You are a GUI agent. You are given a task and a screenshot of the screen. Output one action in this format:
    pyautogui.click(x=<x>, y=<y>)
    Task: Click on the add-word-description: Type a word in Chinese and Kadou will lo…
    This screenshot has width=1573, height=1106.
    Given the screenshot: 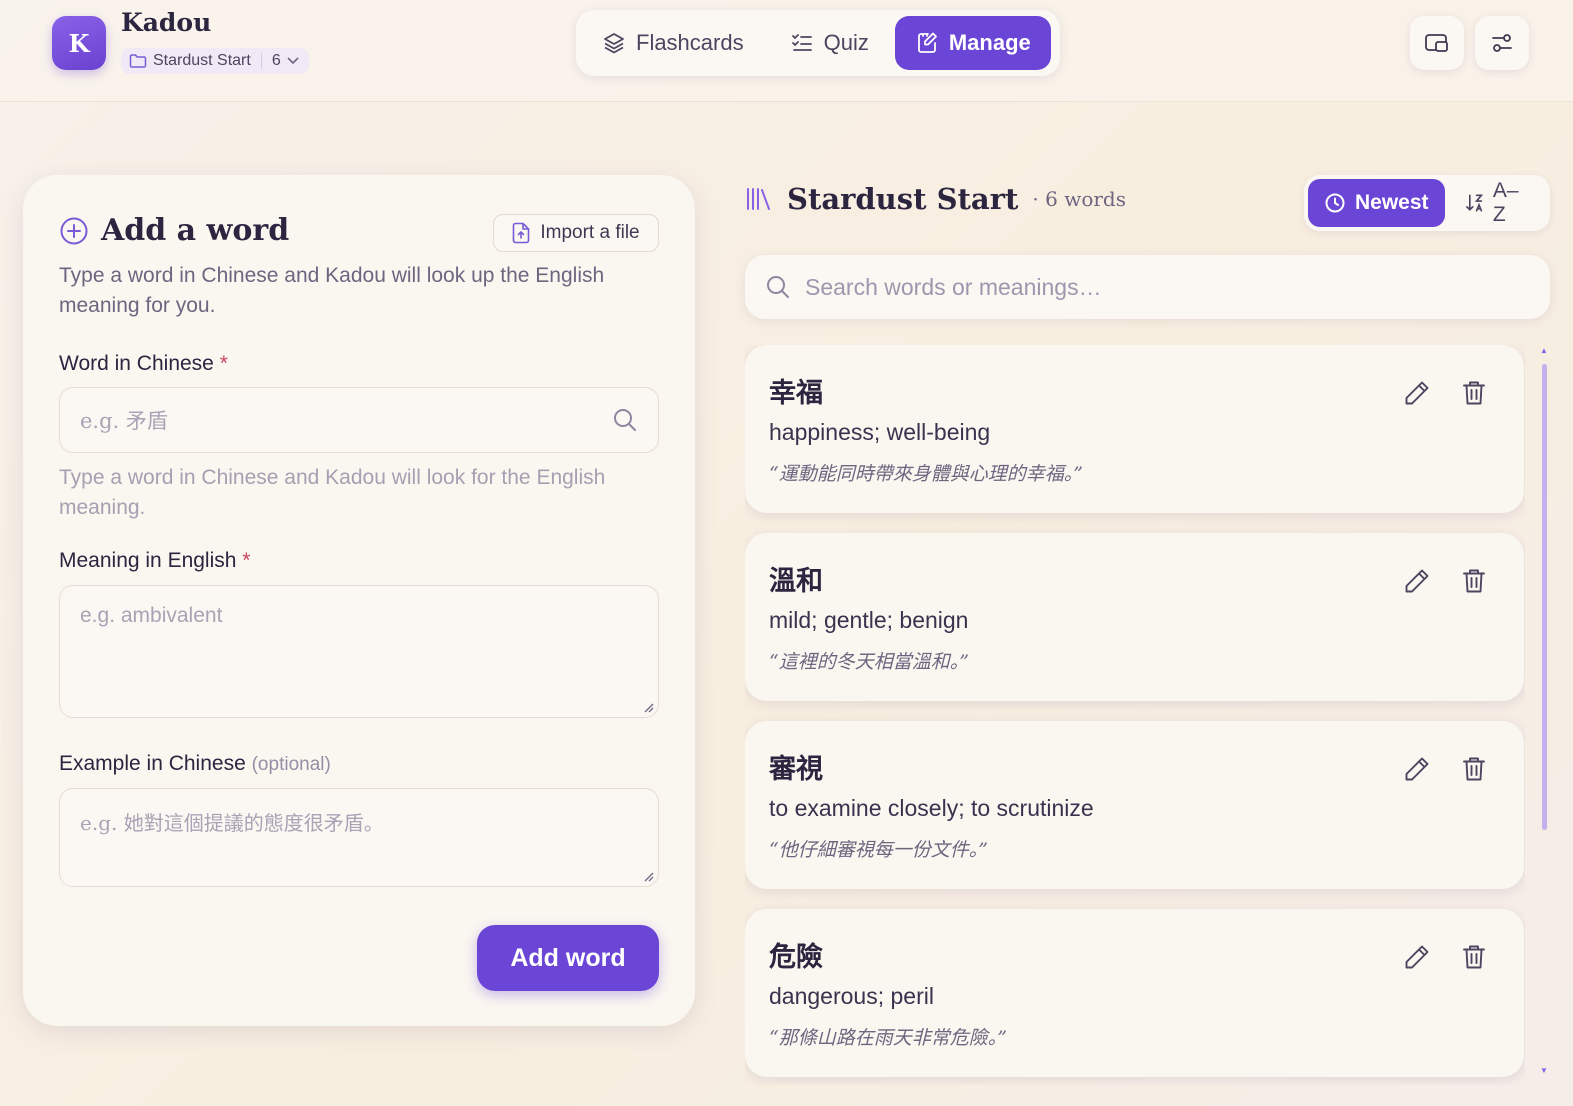 What is the action you would take?
    pyautogui.click(x=332, y=290)
    